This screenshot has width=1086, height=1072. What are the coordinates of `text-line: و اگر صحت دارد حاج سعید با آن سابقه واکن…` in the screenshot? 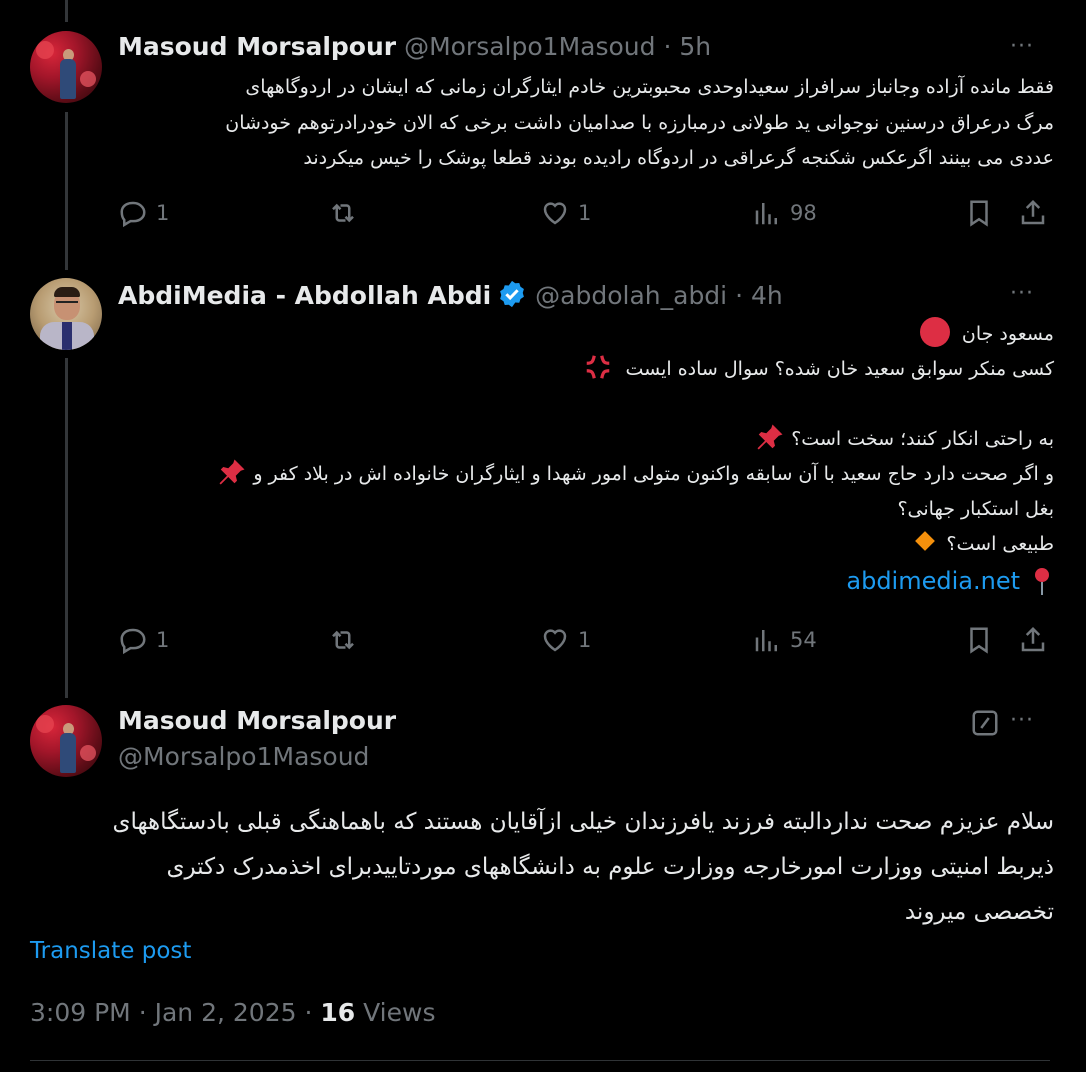 It's located at (586, 474).